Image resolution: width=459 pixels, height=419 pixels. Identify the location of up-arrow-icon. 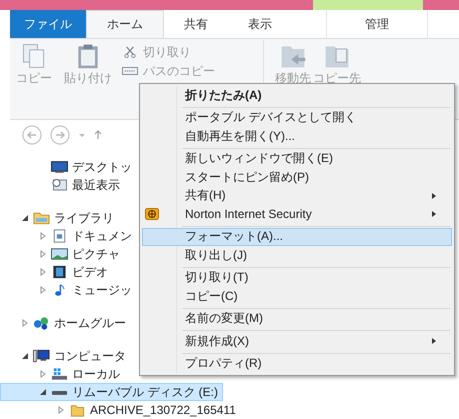
(98, 135).